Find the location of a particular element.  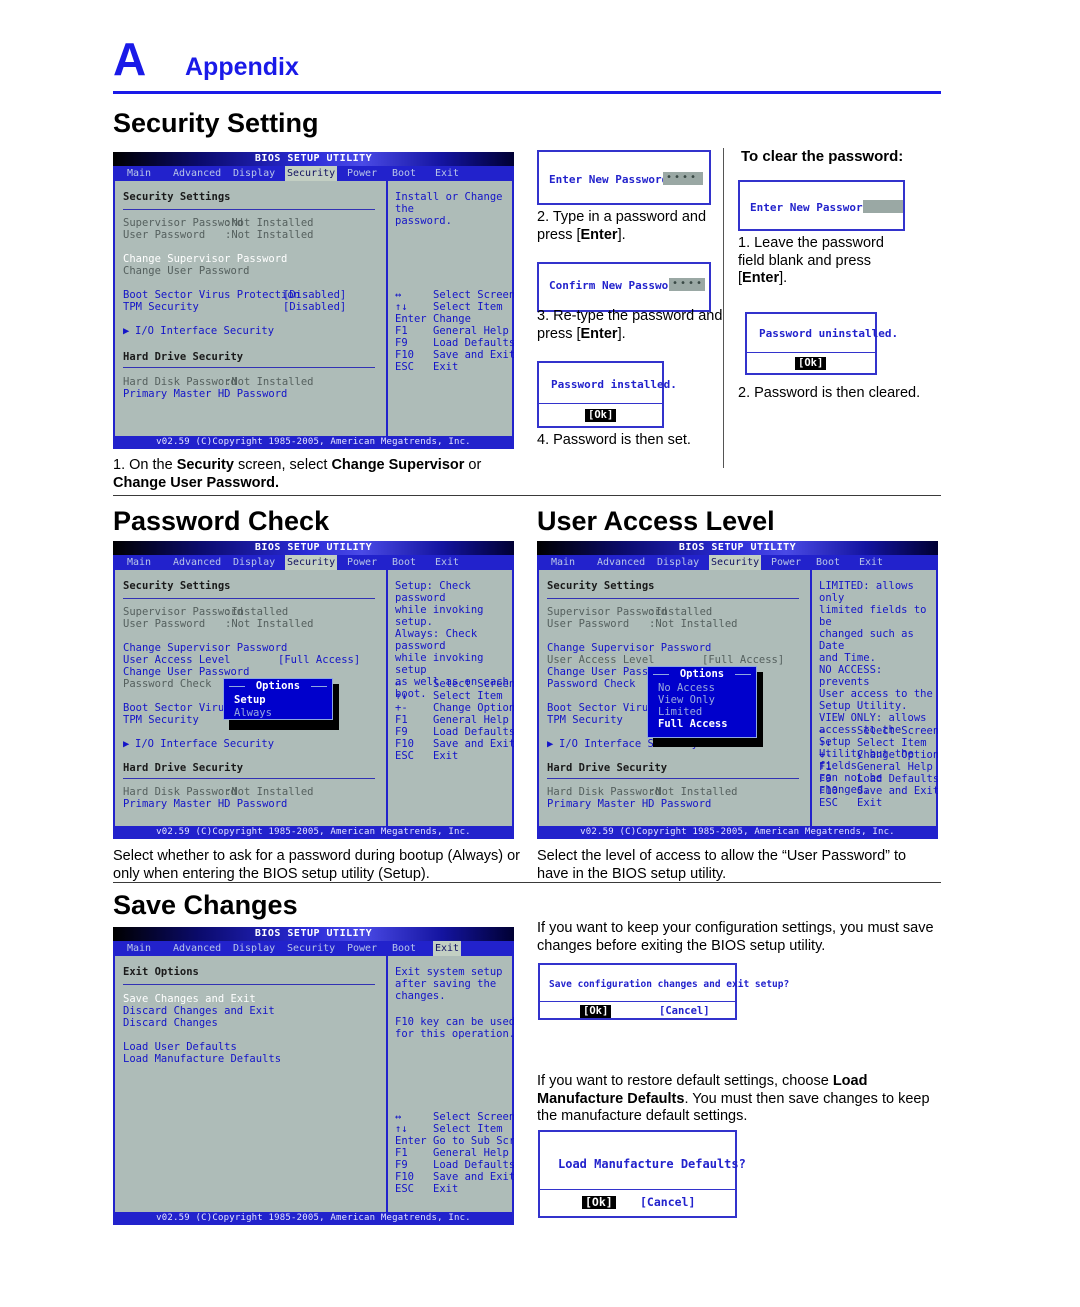

popup-options-password-check: Options Setup Always is located at coordinates (278, 699).